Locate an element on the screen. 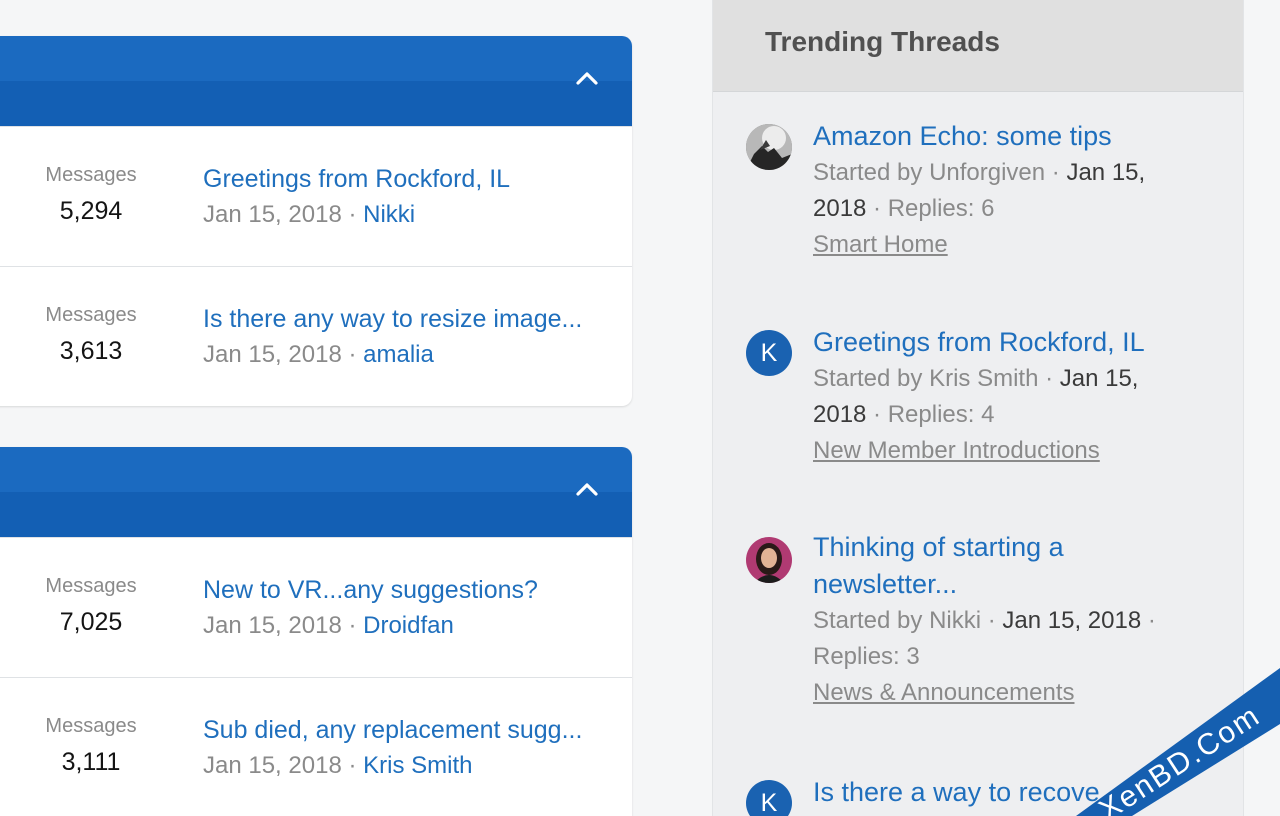 This screenshot has width=1280, height=816. latest-user-link: Nikki is located at coordinates (389, 214).